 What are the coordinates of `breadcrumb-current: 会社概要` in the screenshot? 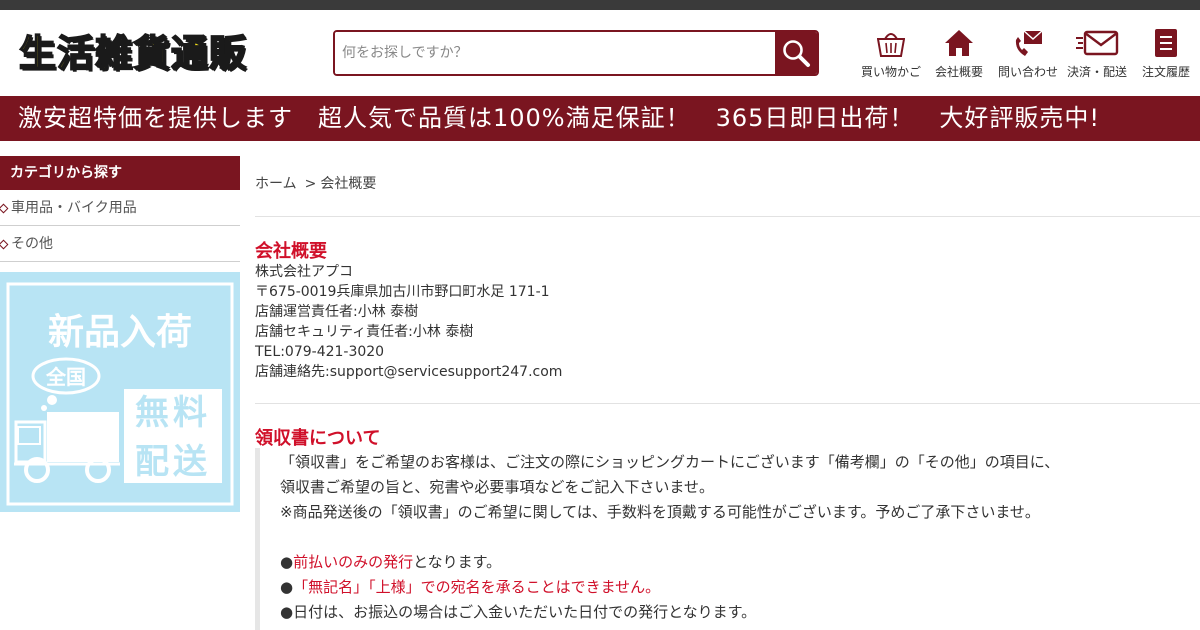 It's located at (348, 184).